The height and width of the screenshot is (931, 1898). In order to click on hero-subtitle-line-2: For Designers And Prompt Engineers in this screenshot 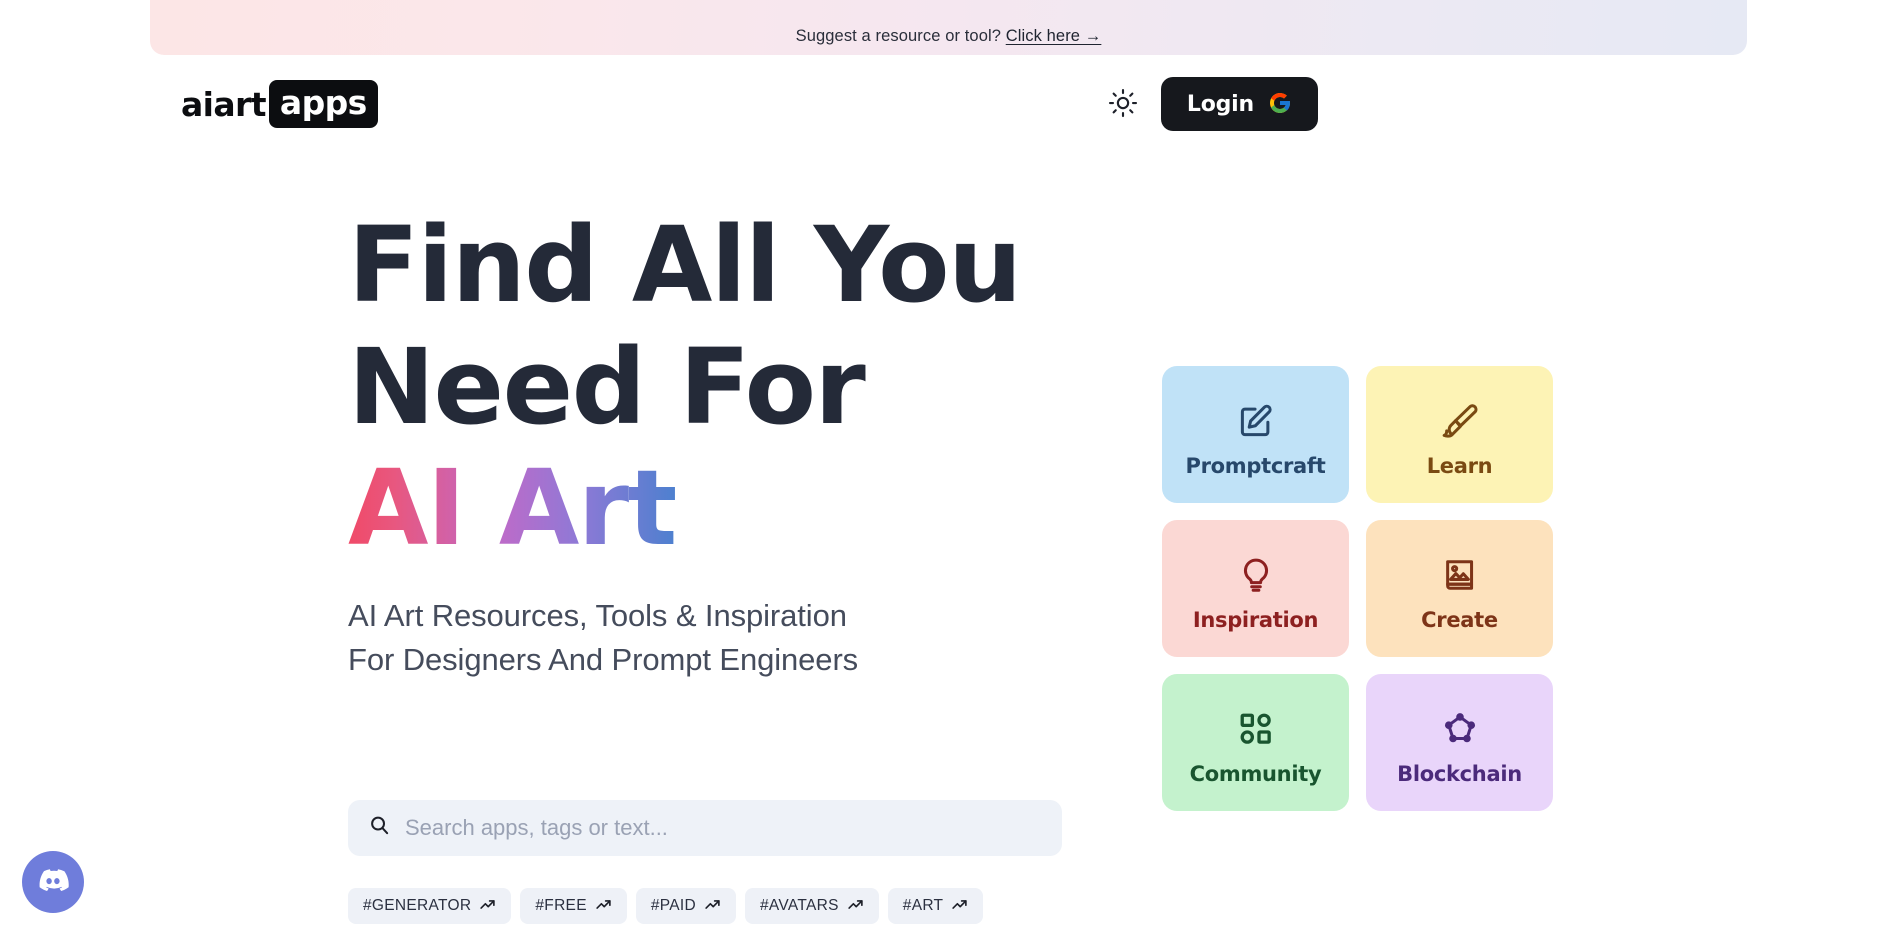, I will do `click(603, 660)`.